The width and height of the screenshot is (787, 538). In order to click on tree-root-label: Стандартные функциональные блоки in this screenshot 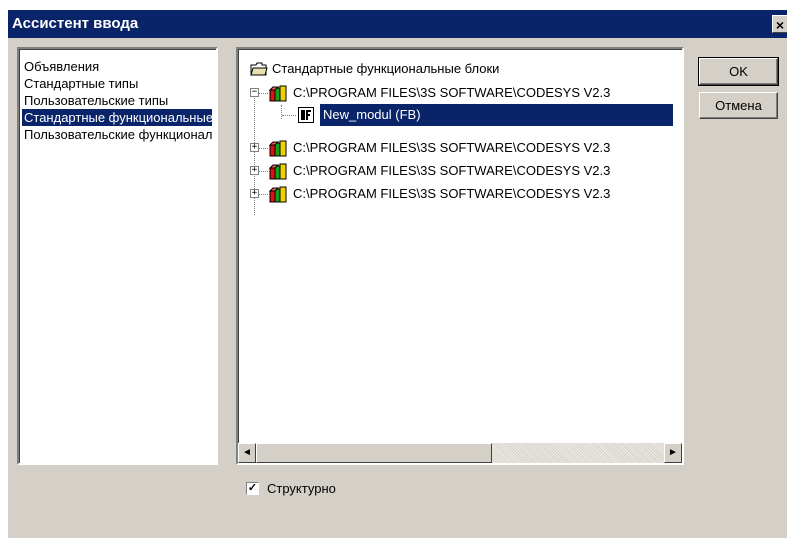, I will do `click(386, 68)`.